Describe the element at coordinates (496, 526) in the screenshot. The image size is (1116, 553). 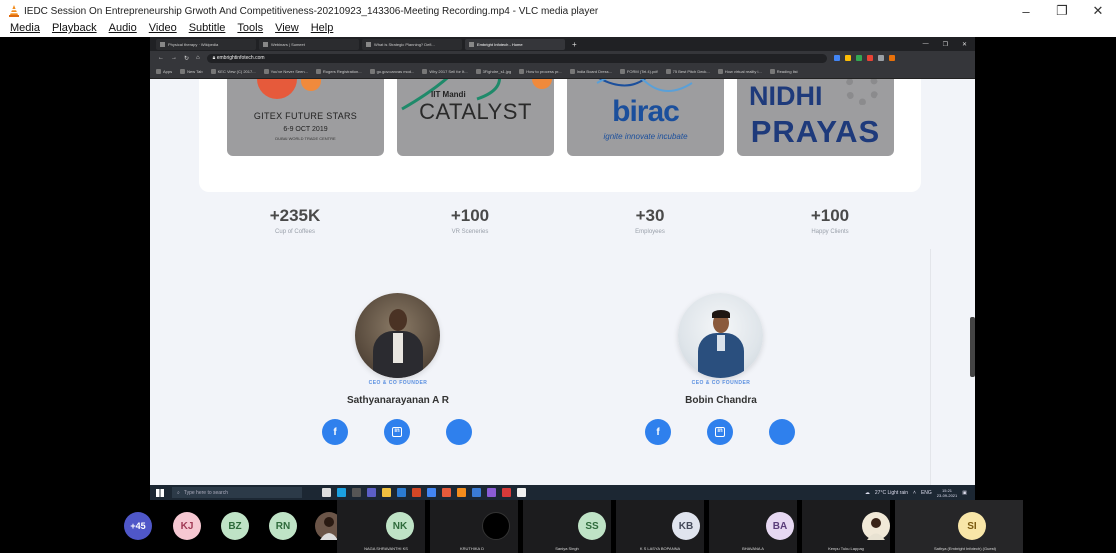
I see `participant-avatar` at that location.